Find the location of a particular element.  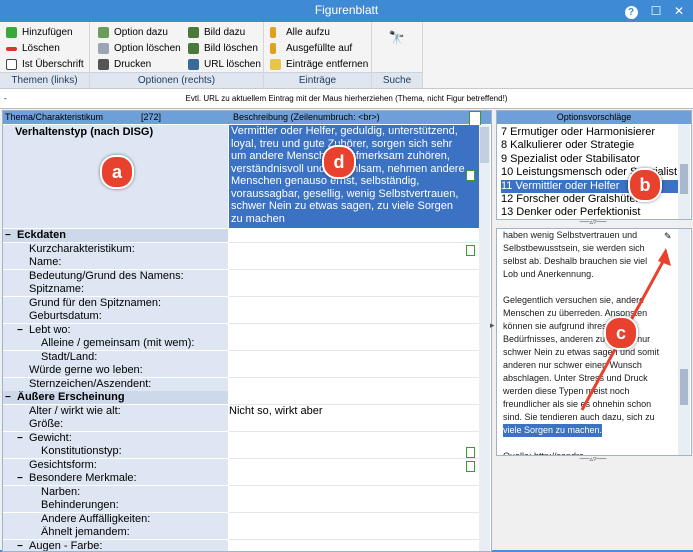

detail-resize-handle: ──▵▿── is located at coordinates (593, 460).